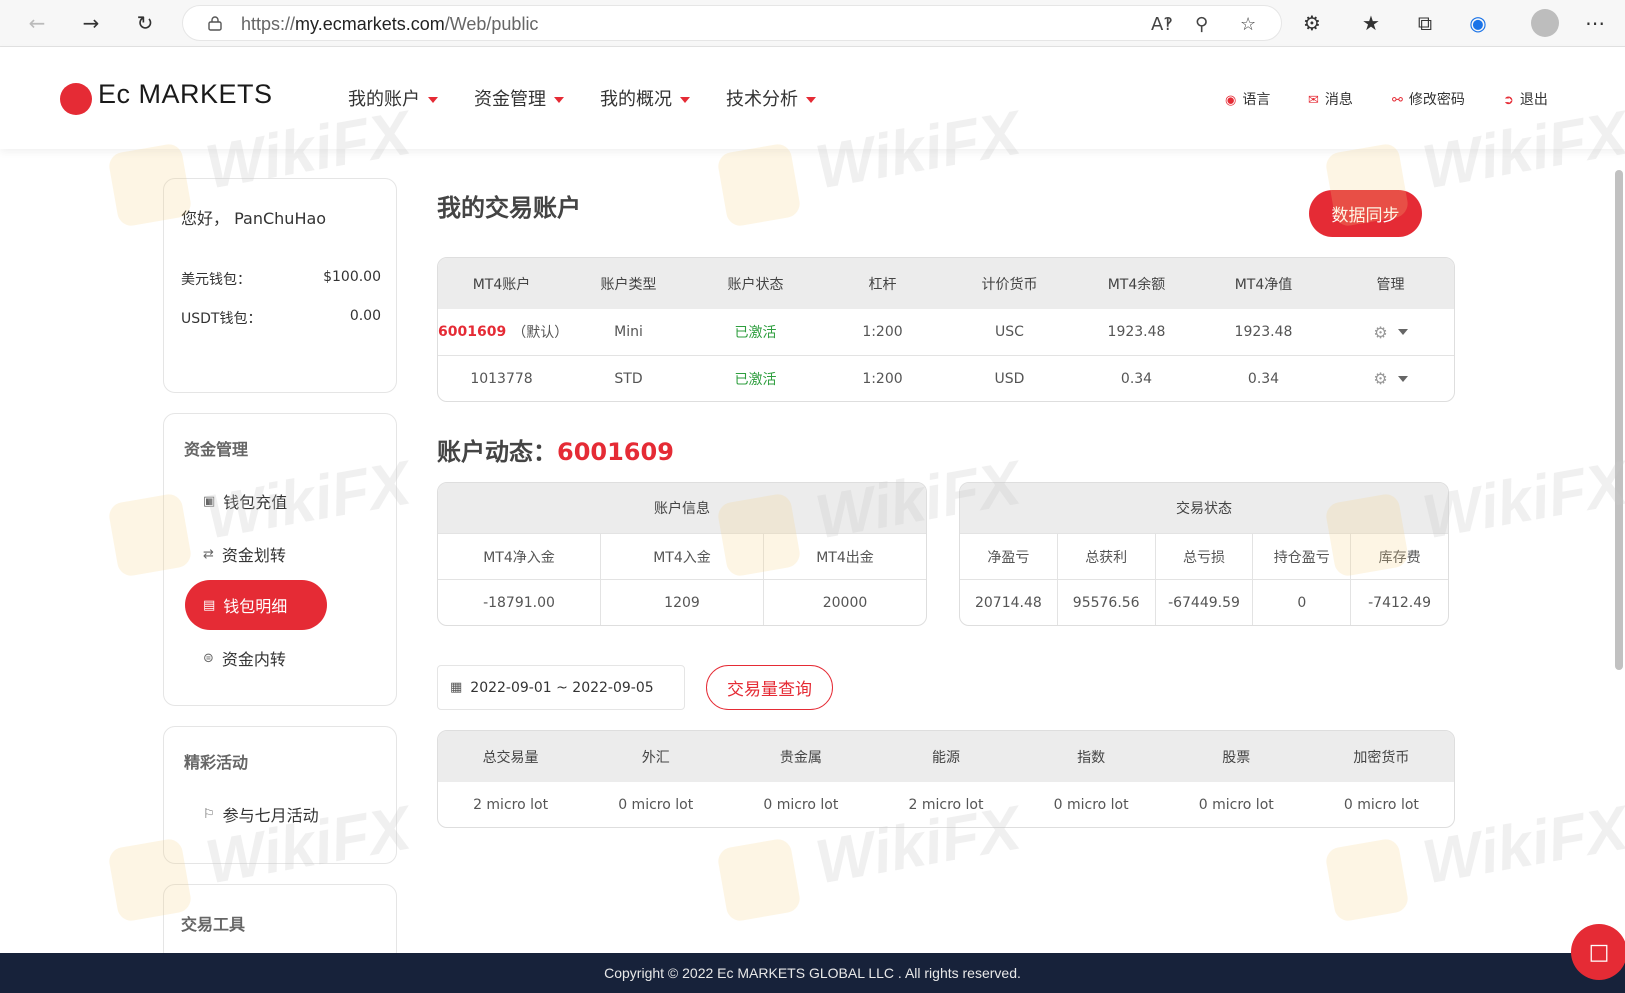 This screenshot has width=1625, height=993. What do you see at coordinates (1390, 284) in the screenshot?
I see `col-header: 管理` at bounding box center [1390, 284].